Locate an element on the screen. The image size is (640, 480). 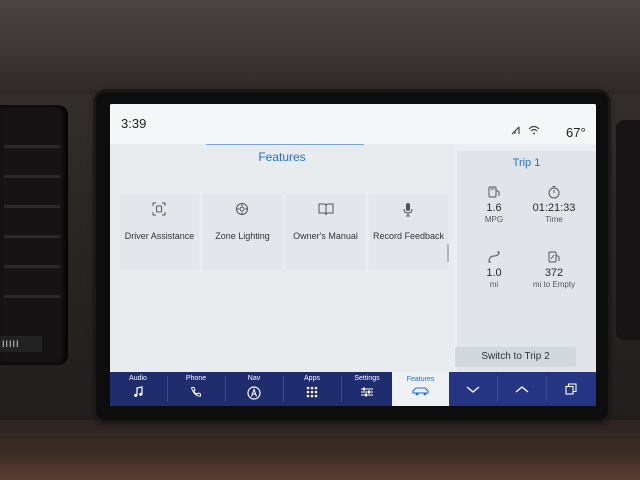
nav-navigation: Nav is located at coordinates (254, 389).